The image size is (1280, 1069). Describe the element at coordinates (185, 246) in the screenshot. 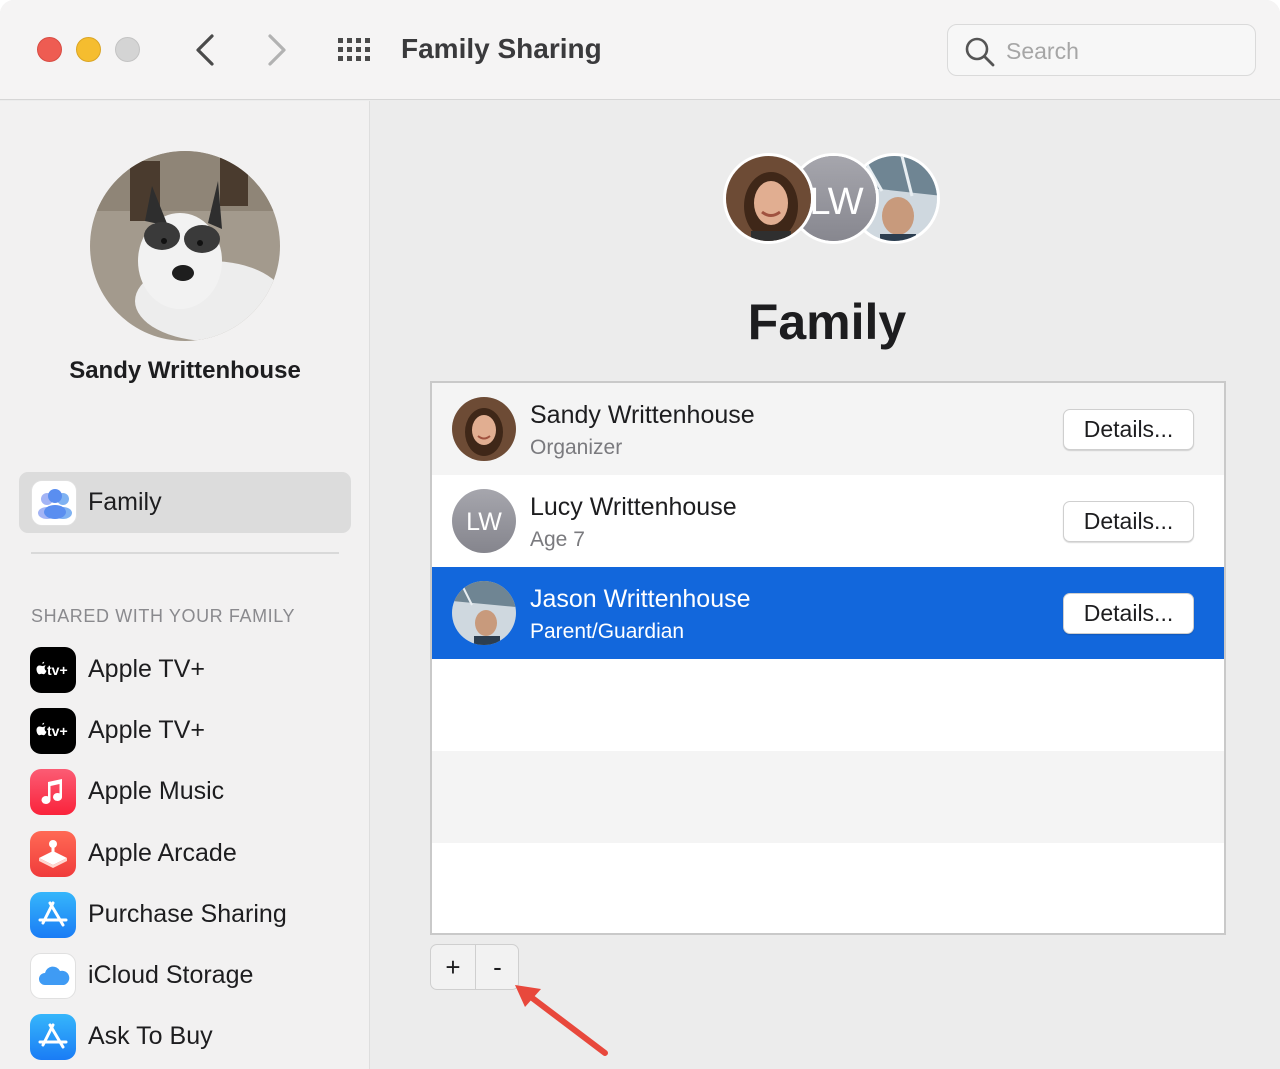

I see `user-avatar-photo` at that location.